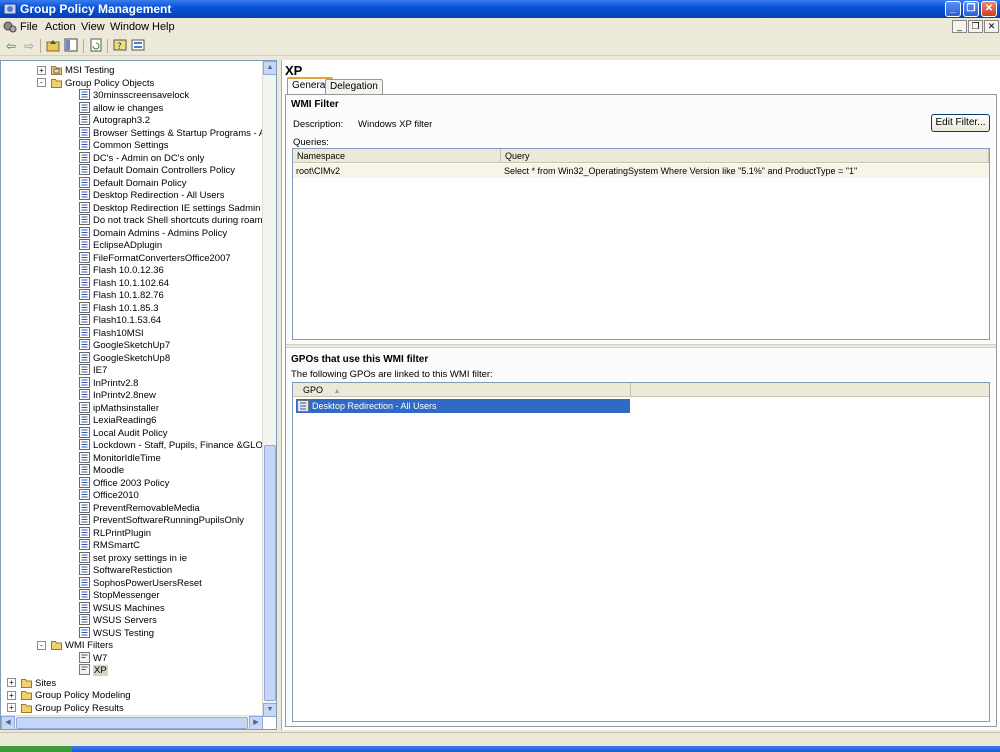  What do you see at coordinates (116, 632) in the screenshot?
I see `tree-item: WSUS Testing` at bounding box center [116, 632].